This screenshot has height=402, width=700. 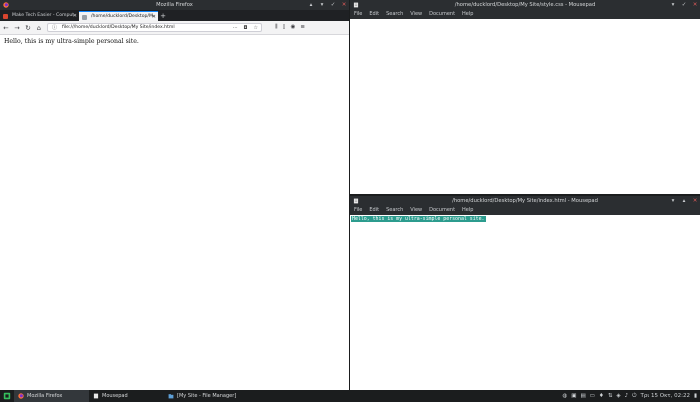 I want to click on battery-icon: ▭, so click(x=592, y=396).